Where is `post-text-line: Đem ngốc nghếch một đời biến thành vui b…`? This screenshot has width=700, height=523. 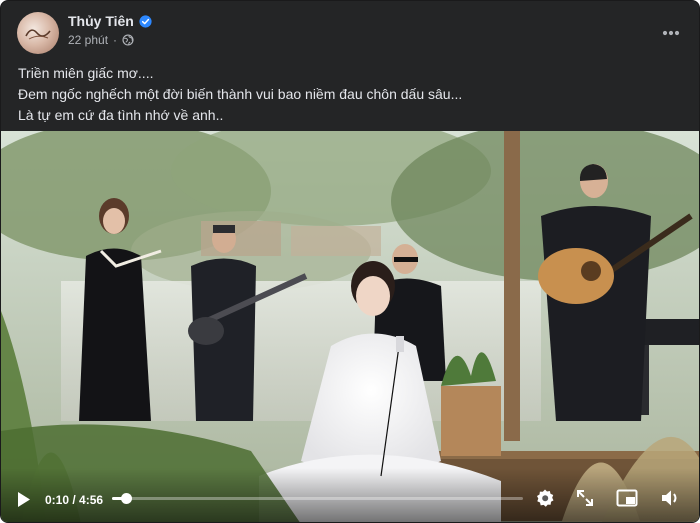
post-text-line: Đem ngốc nghếch một đời biến thành vui b… is located at coordinates (240, 94).